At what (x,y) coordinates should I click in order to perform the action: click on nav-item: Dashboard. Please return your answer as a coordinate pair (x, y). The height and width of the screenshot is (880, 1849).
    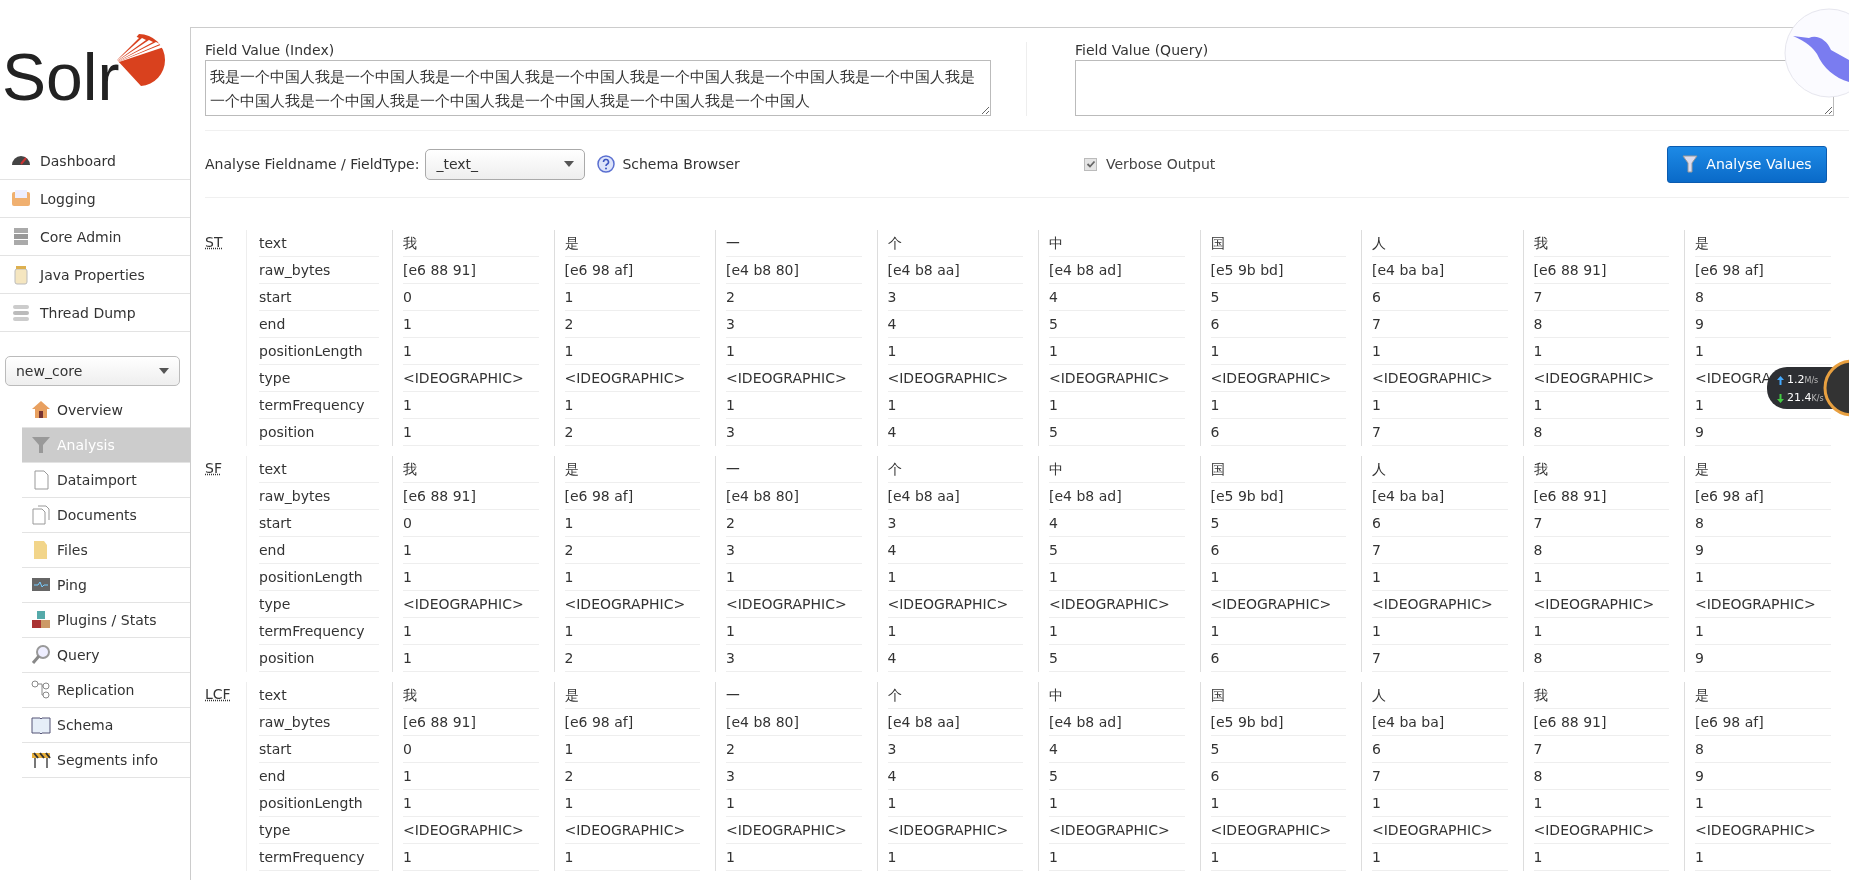
    Looking at the image, I should click on (95, 161).